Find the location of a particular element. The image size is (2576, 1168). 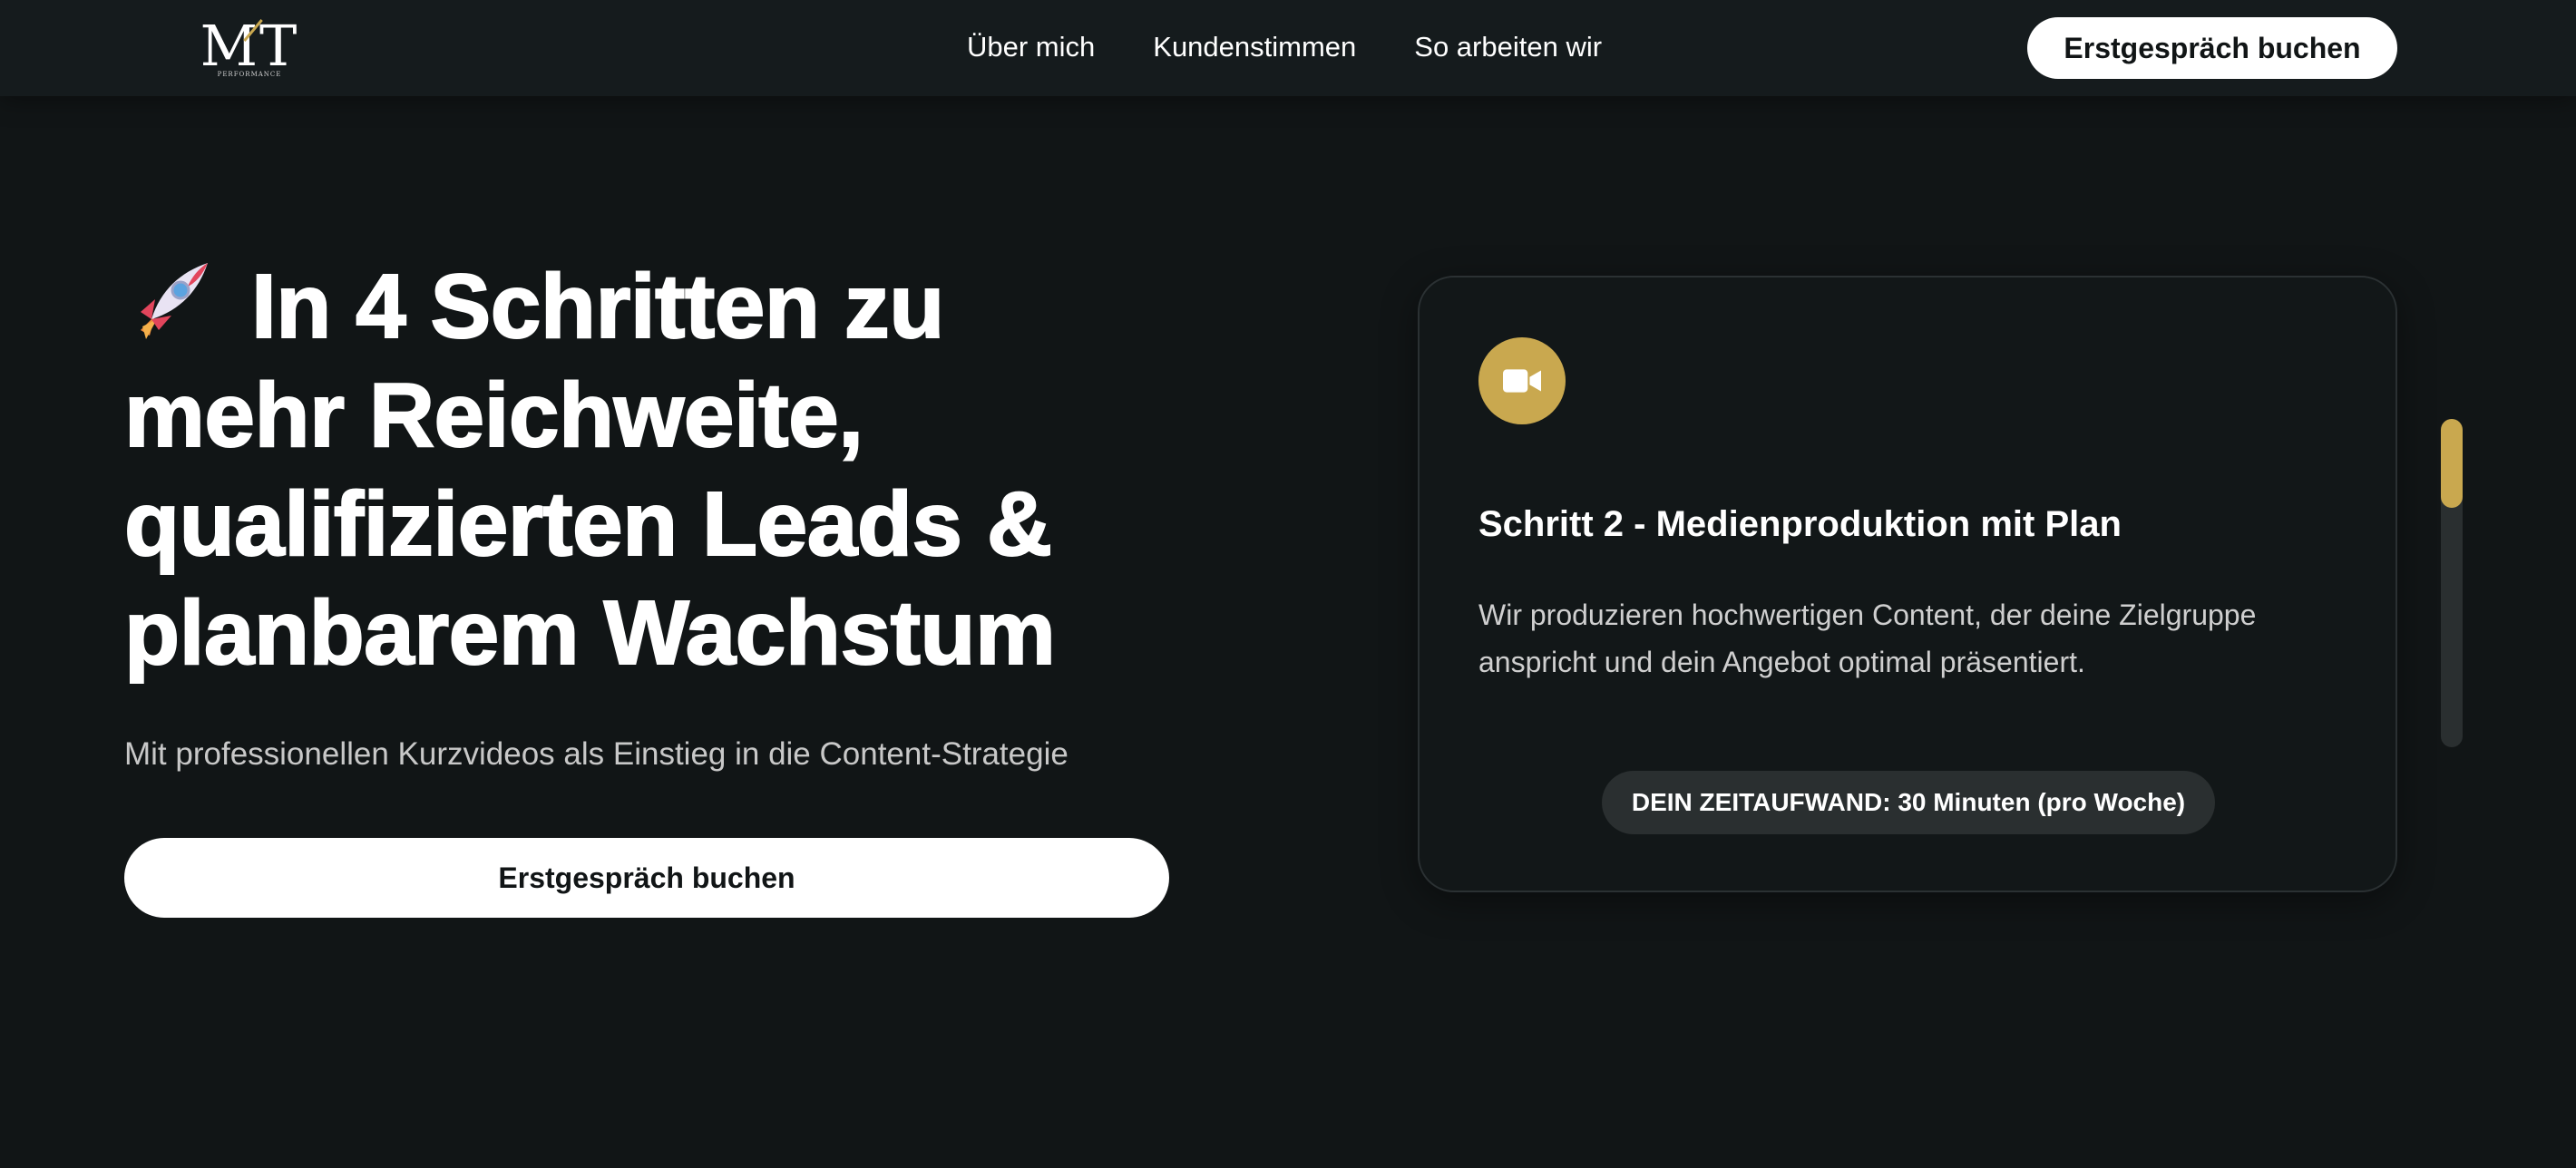

nav-links: Über mich Kundenstimmen So arbeiten wir is located at coordinates (1284, 47).